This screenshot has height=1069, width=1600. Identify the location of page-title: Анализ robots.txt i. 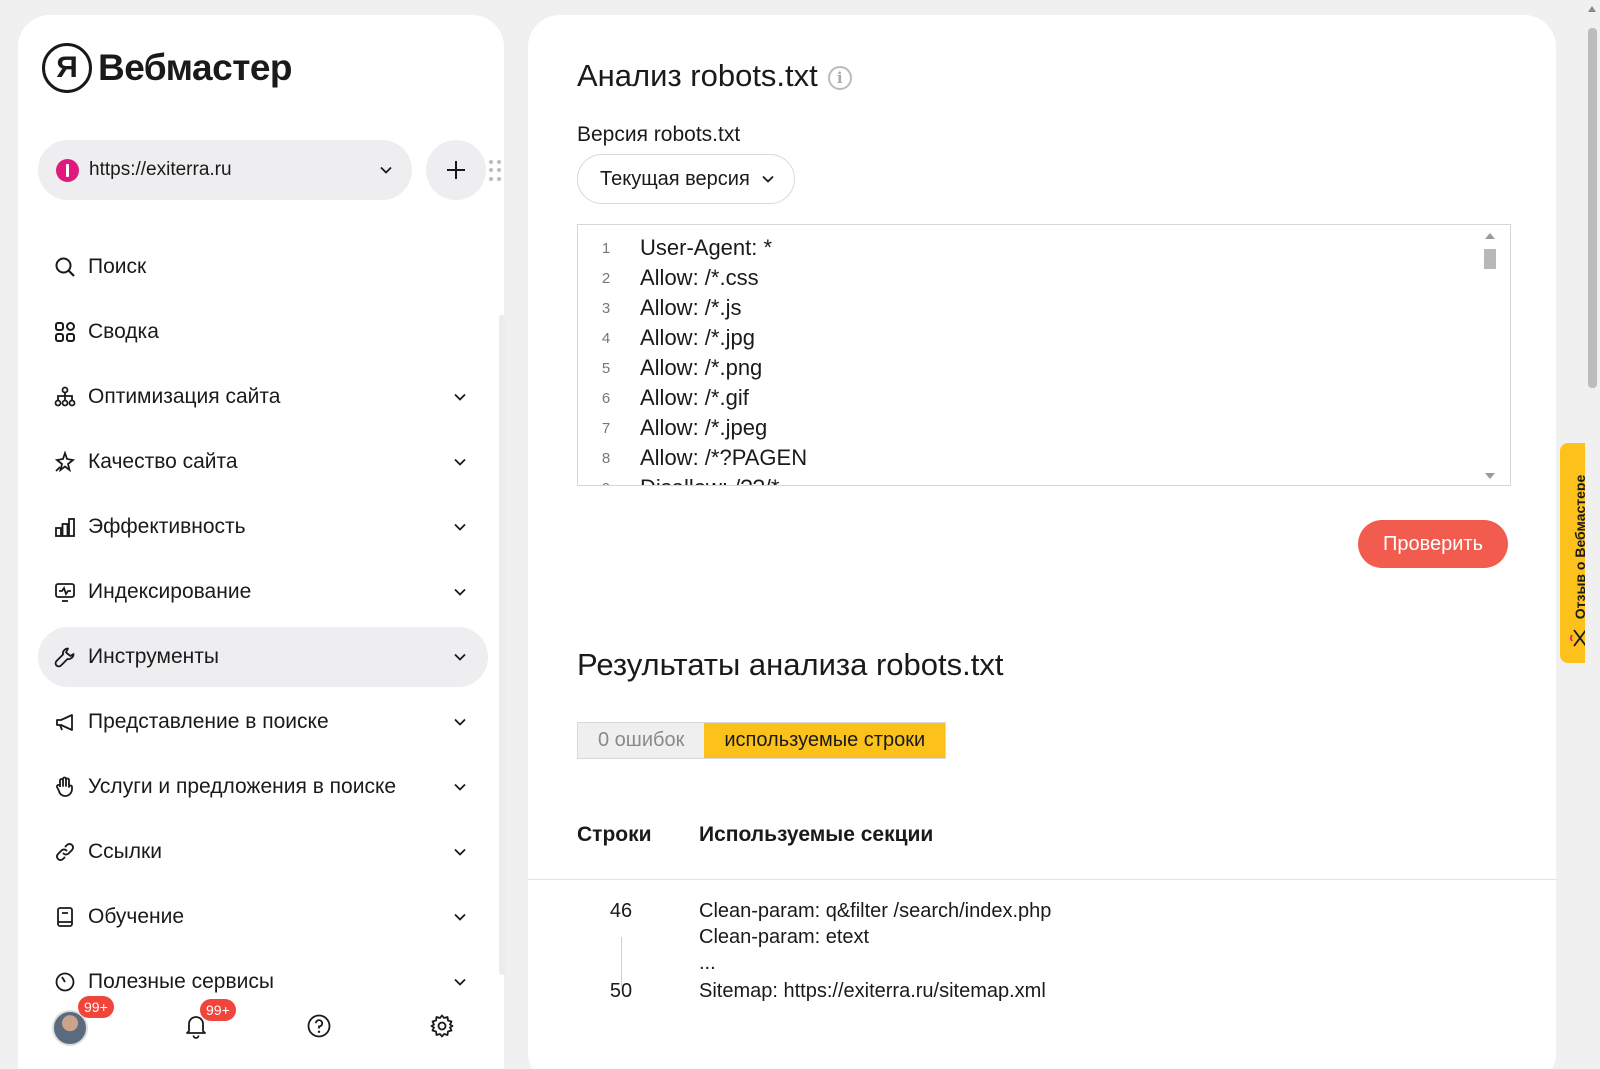
(714, 76).